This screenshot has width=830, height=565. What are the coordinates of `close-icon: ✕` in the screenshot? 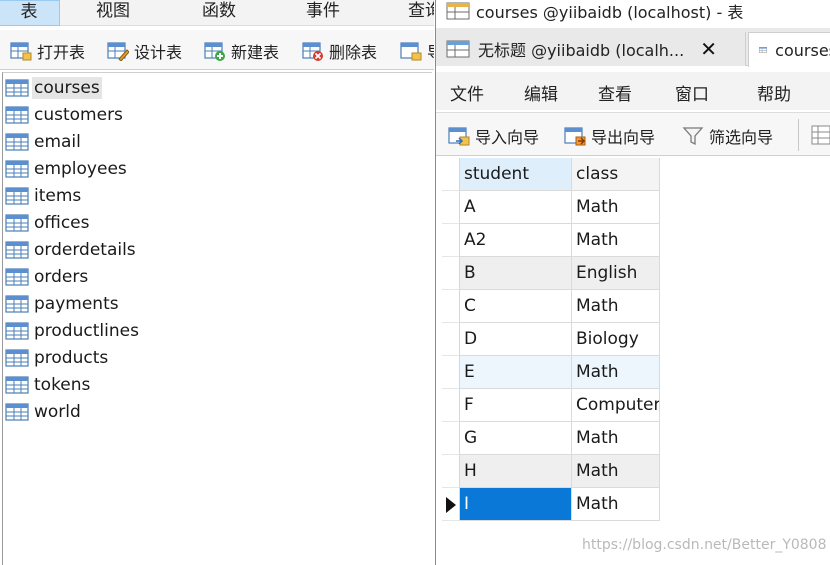 It's located at (708, 49).